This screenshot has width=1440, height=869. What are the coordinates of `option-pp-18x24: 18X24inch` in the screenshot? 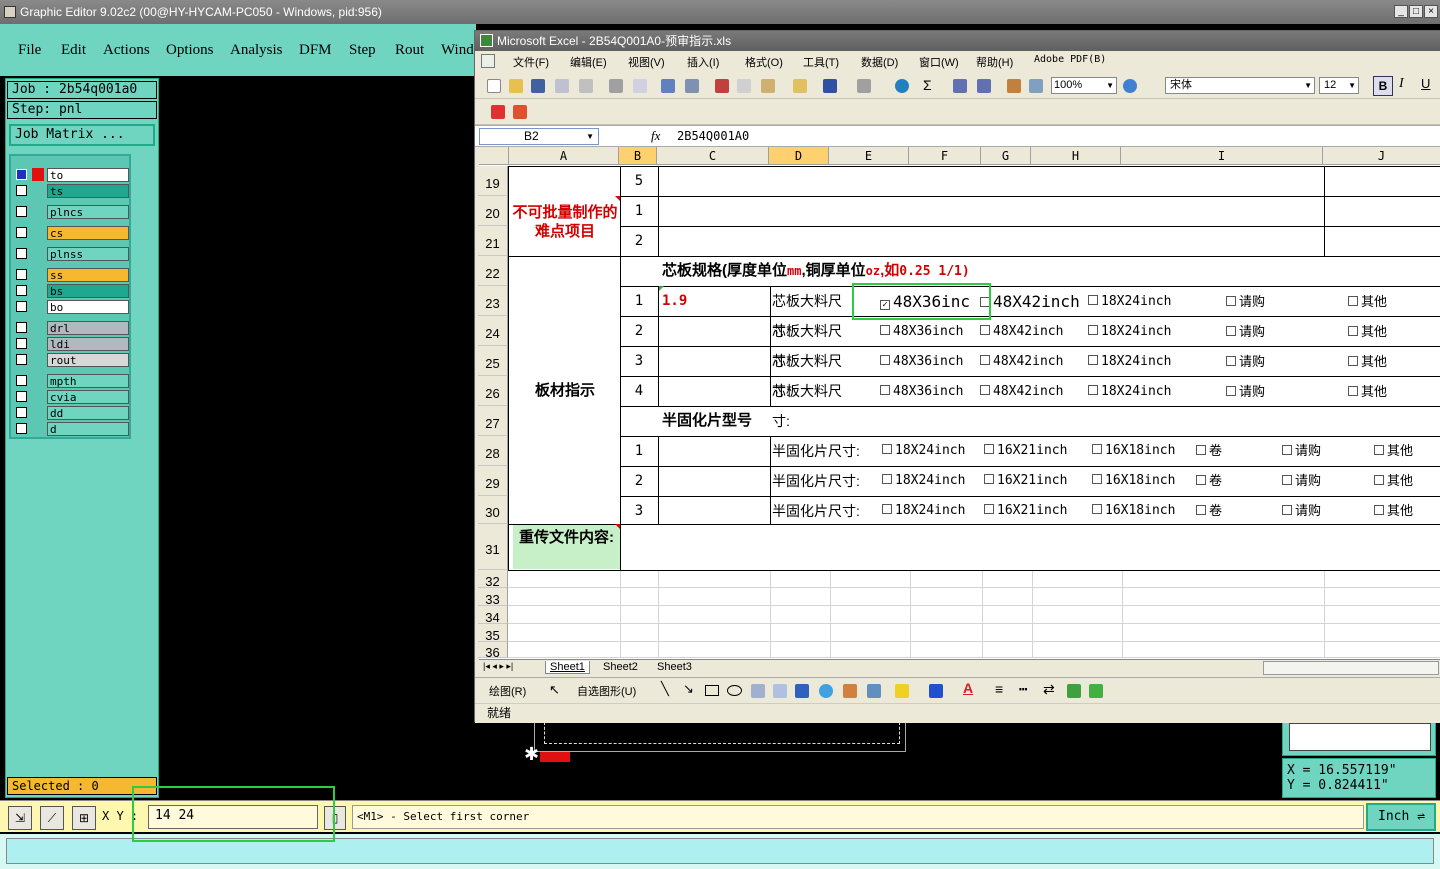 It's located at (923, 481).